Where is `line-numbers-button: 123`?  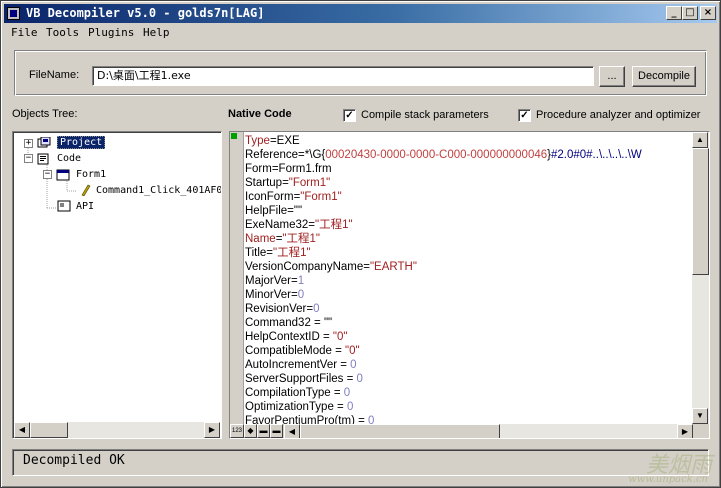
line-numbers-button: 123 is located at coordinates (237, 431).